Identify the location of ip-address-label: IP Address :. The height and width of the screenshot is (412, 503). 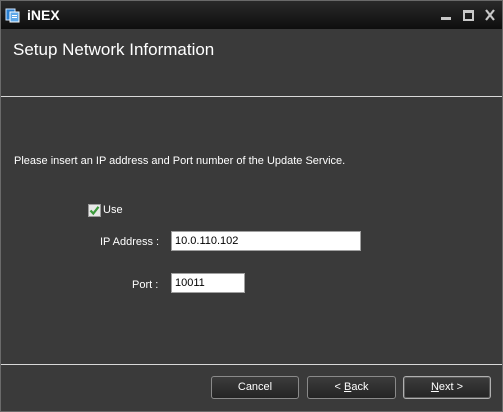
(130, 242).